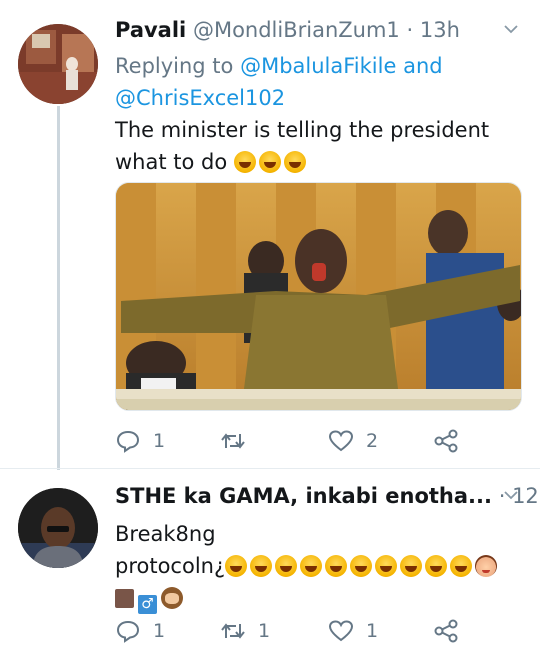 This screenshot has height=650, width=540. I want to click on display-name: Pavali, so click(150, 30).